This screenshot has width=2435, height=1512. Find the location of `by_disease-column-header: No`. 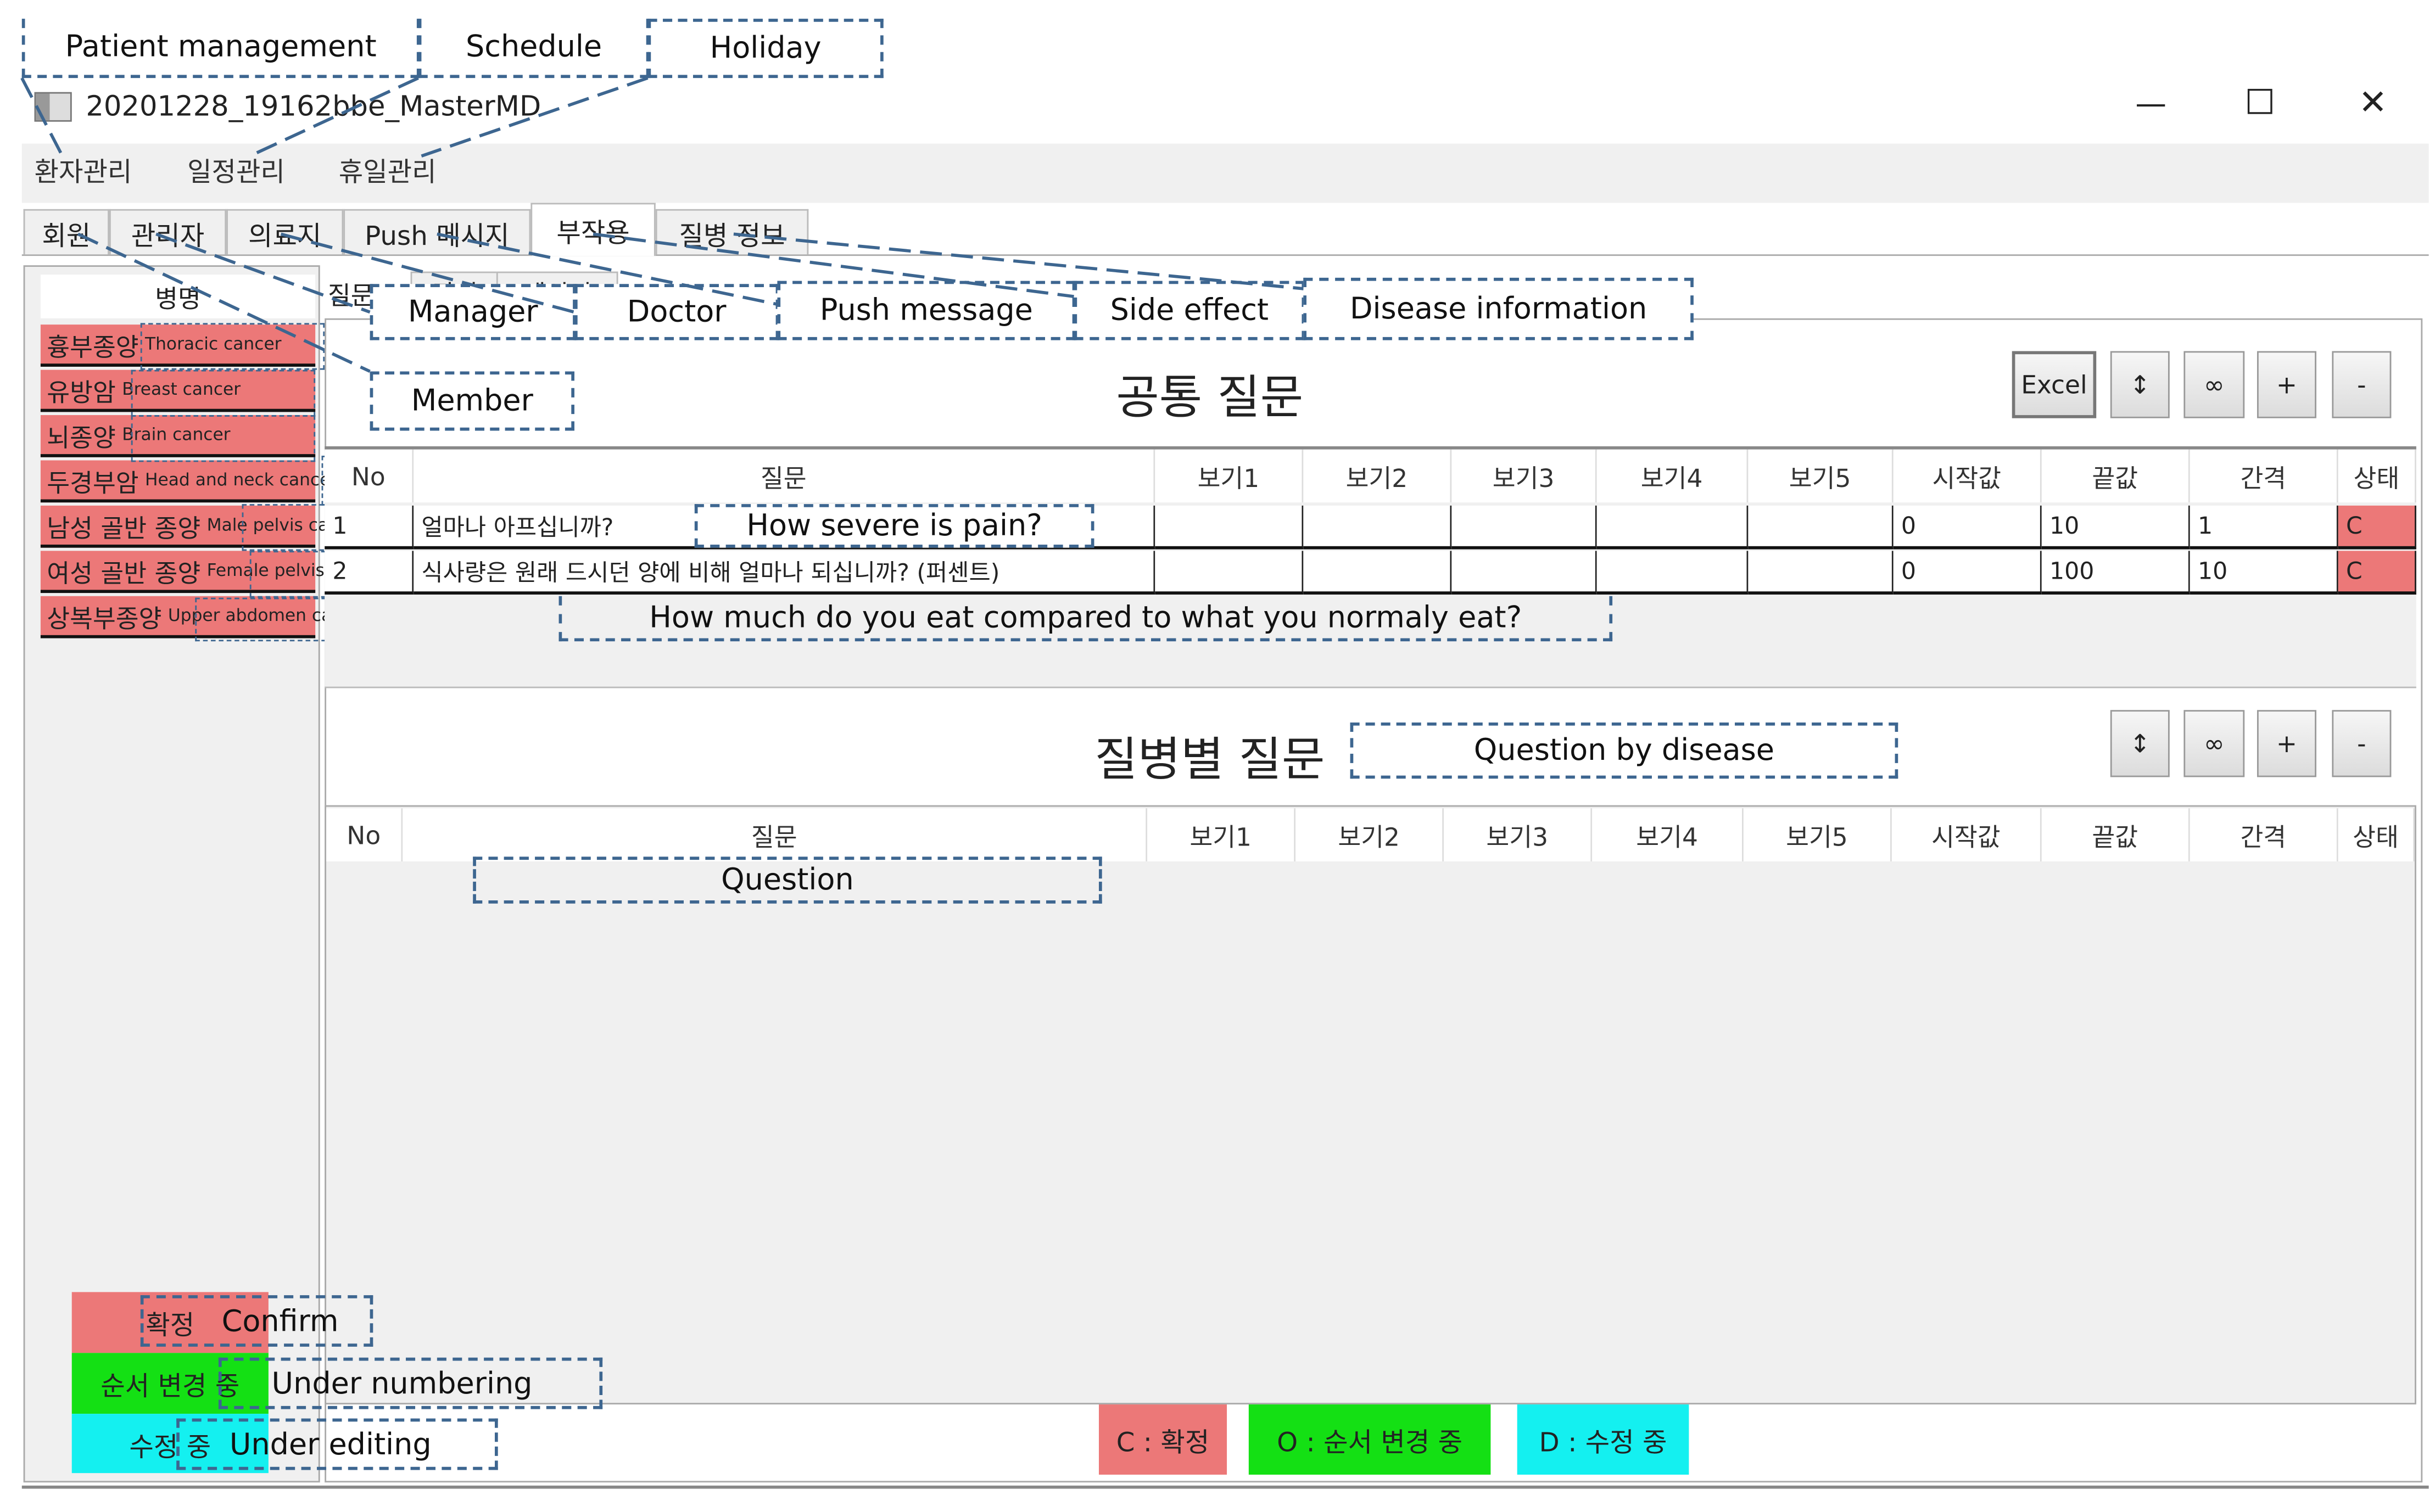

by_disease-column-header: No is located at coordinates (364, 835).